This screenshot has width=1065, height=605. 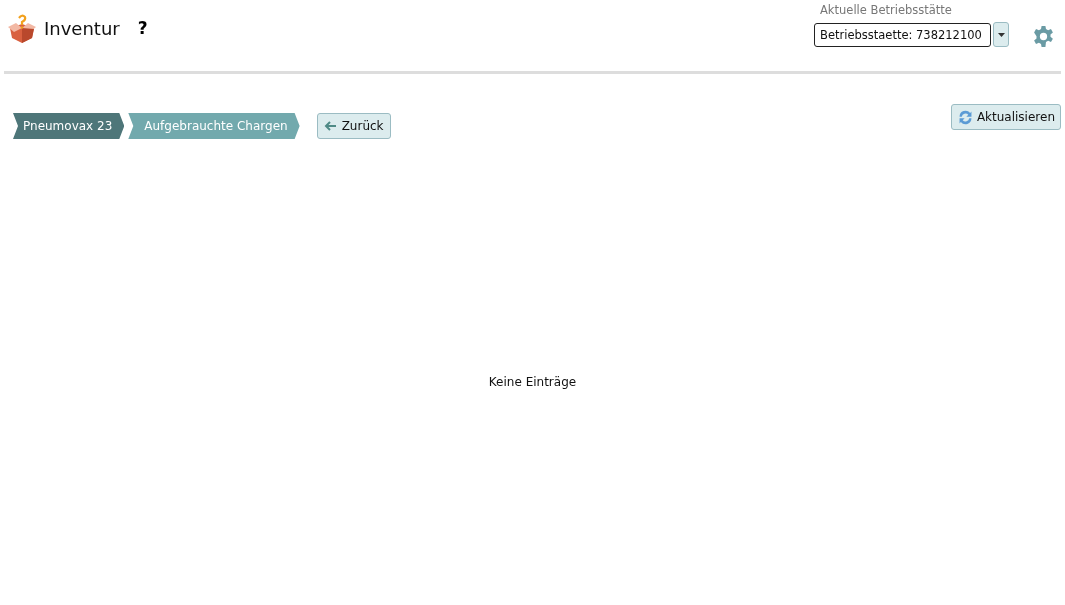 What do you see at coordinates (532, 382) in the screenshot?
I see `empty-message: Keine Einträge` at bounding box center [532, 382].